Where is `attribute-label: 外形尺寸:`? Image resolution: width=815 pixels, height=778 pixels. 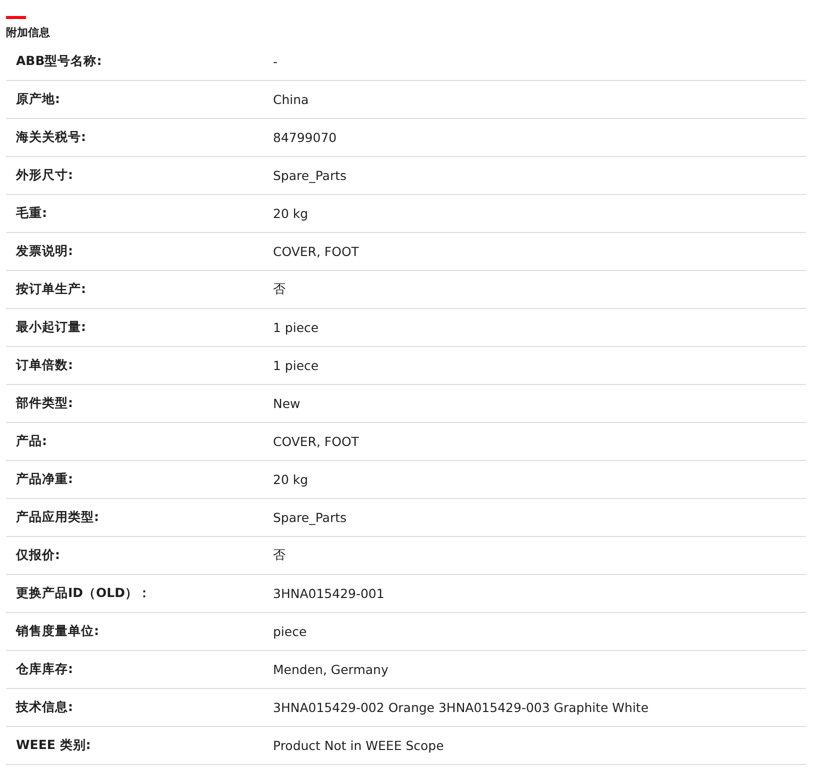 attribute-label: 外形尺寸: is located at coordinates (44, 175).